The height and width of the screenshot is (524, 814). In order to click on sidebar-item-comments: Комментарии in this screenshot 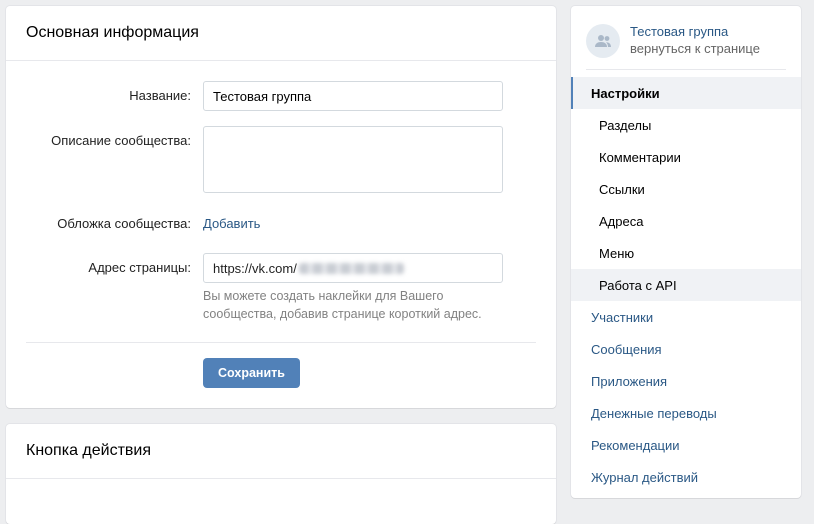, I will do `click(686, 157)`.